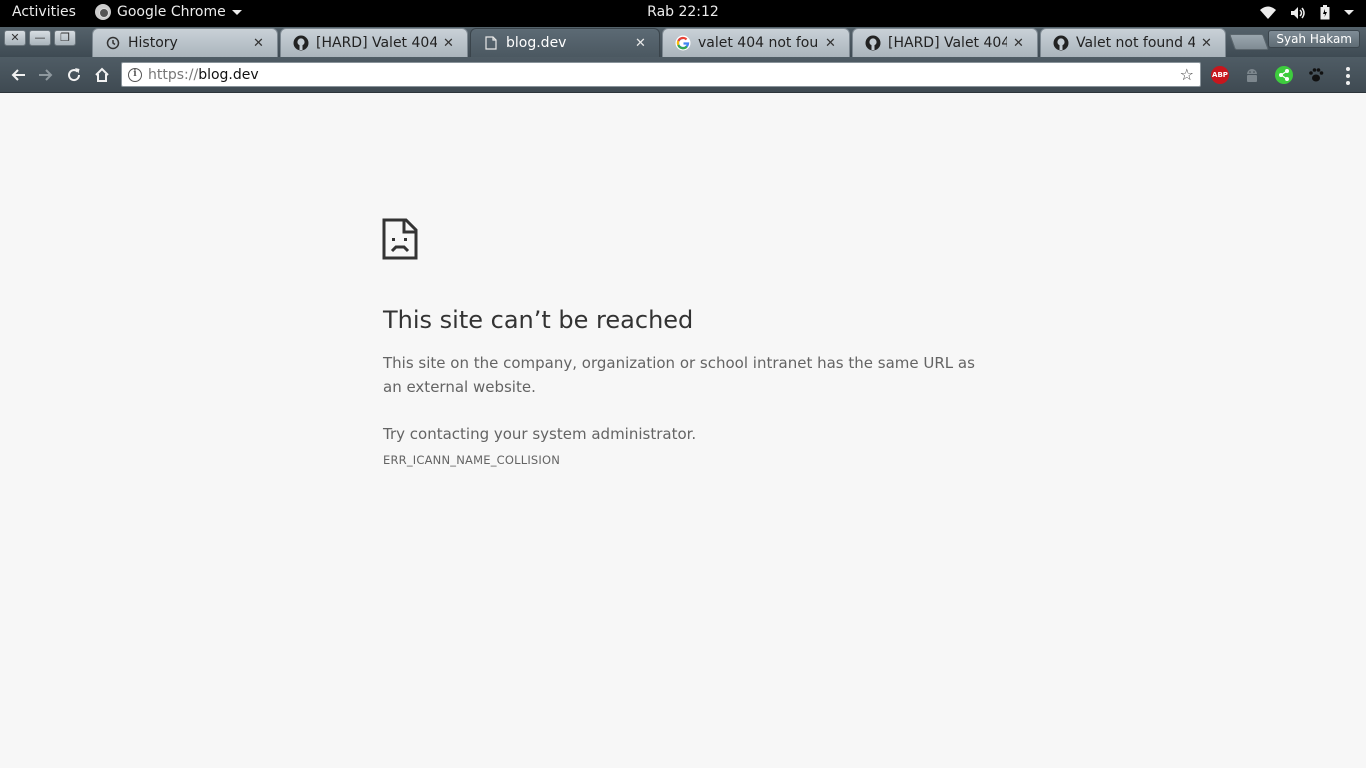 This screenshot has width=1366, height=768. Describe the element at coordinates (661, 74) in the screenshot. I see `address-bar: i https://blog.dev ☆` at that location.